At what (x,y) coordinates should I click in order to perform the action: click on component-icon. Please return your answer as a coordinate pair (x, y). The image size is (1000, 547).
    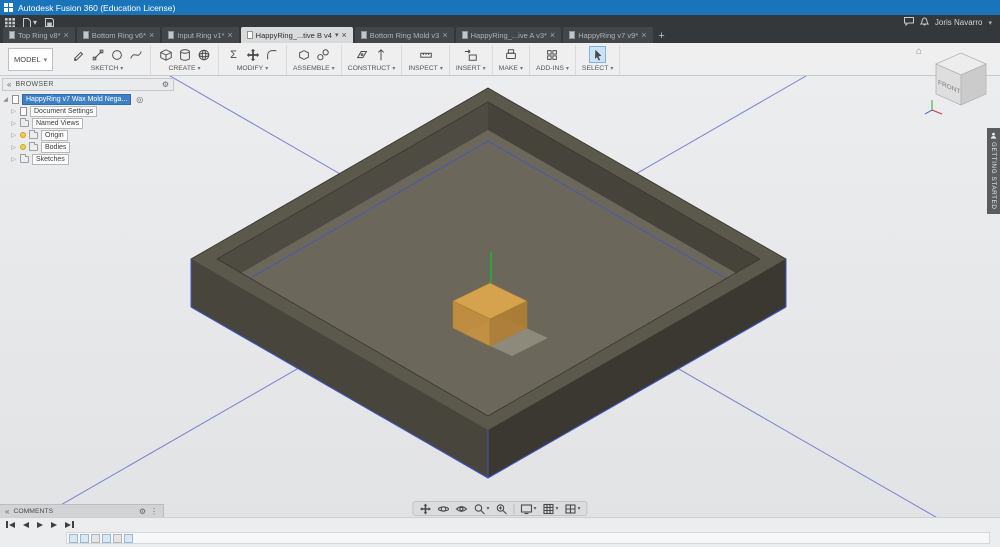
    Looking at the image, I should click on (15, 99).